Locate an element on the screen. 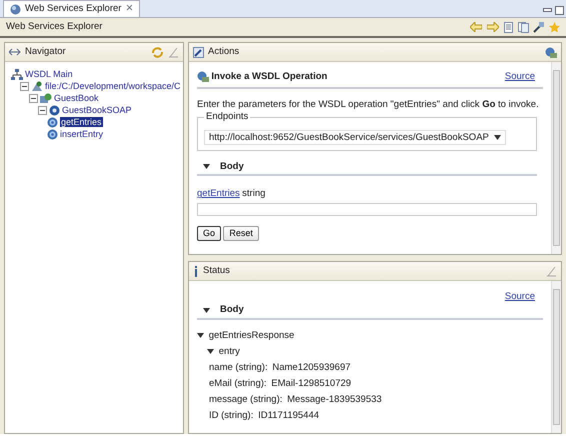  field-value: Message-1839539533 is located at coordinates (334, 400).